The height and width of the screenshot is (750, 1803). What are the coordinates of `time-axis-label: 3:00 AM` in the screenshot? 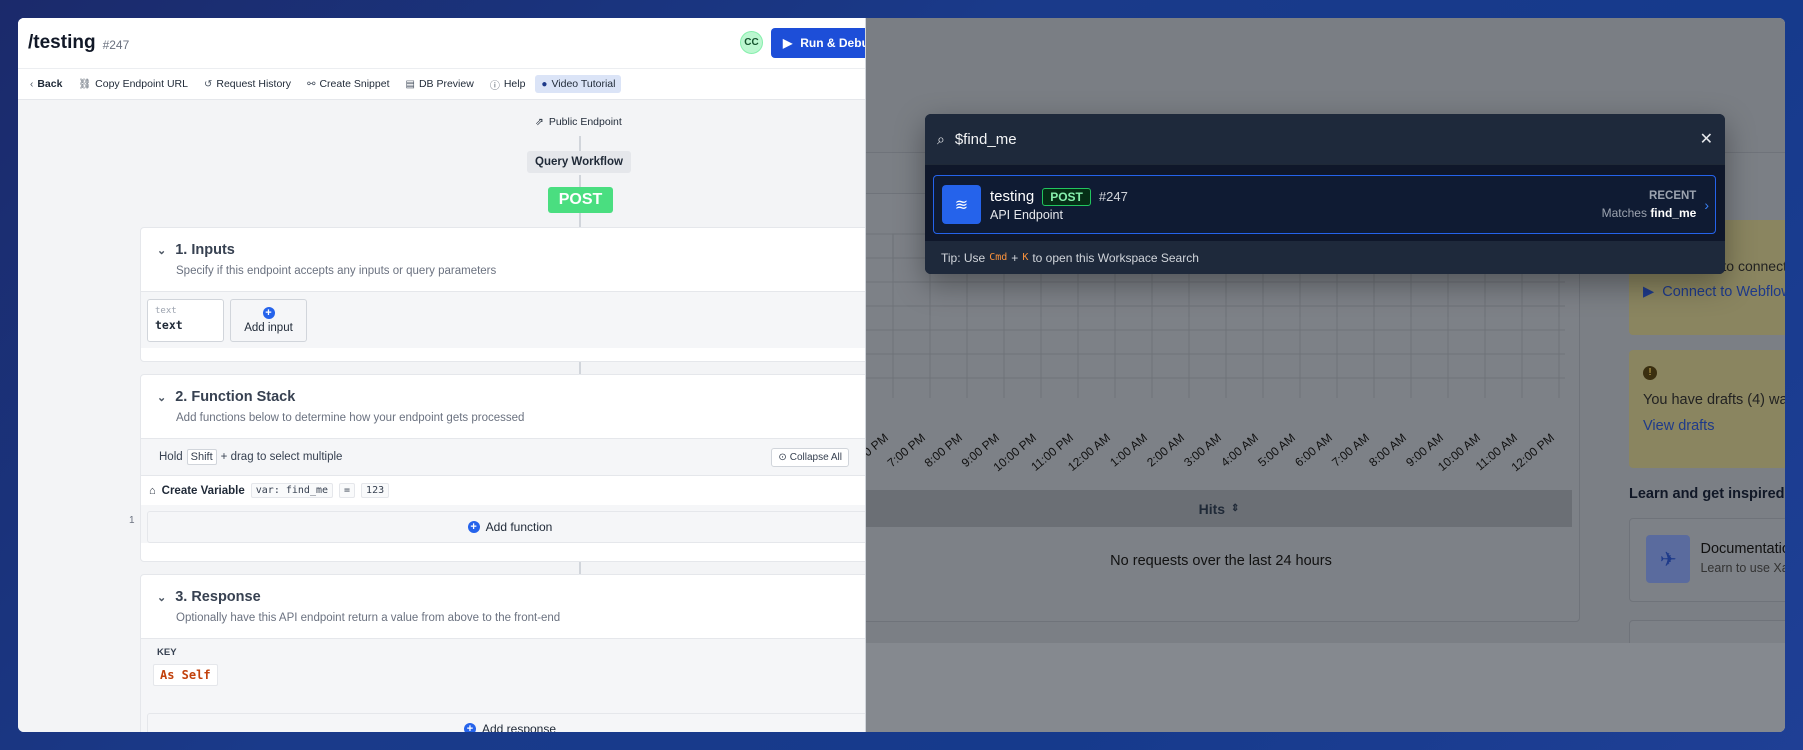 It's located at (1202, 450).